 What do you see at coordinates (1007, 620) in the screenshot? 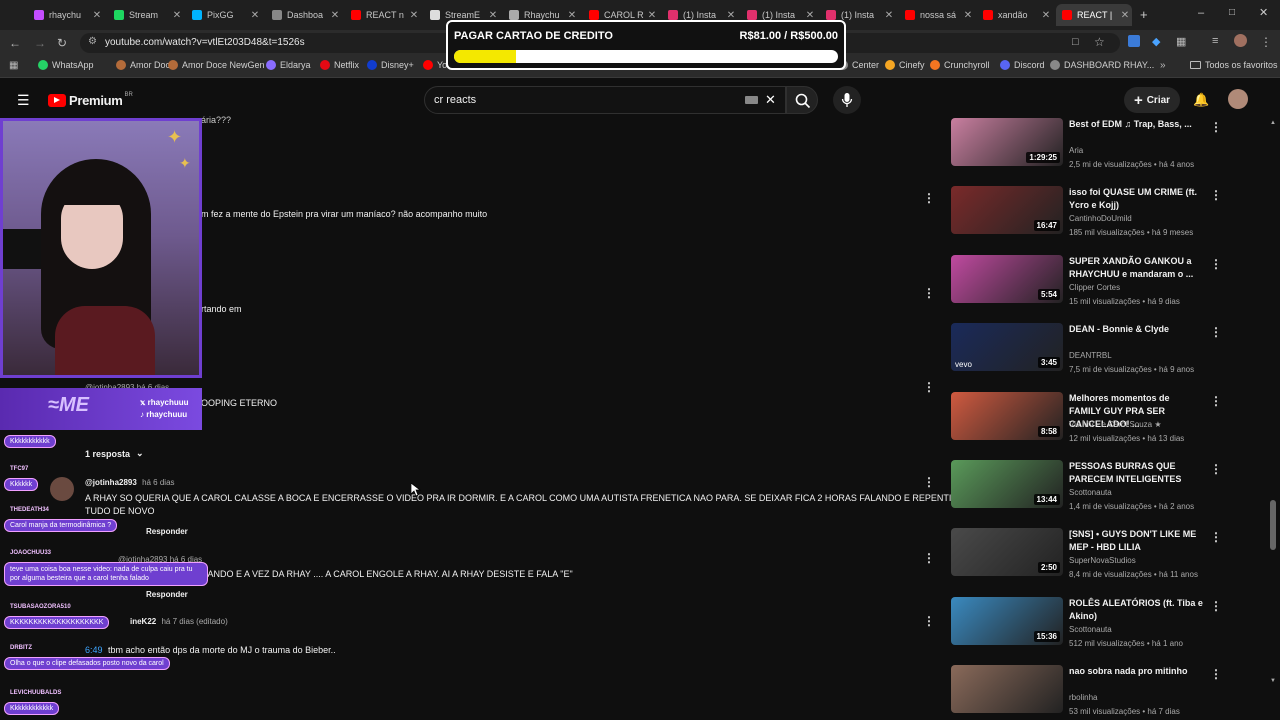
I see `video-thumbnail: 15:36` at bounding box center [1007, 620].